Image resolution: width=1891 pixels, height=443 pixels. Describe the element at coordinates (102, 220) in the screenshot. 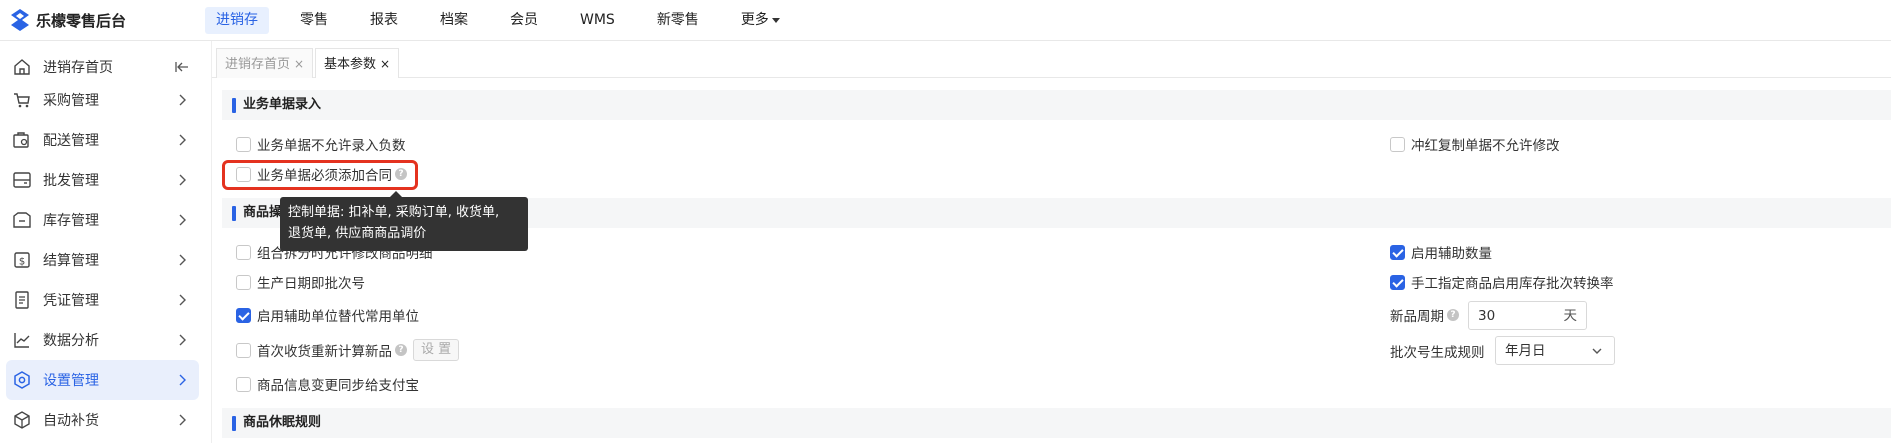

I see `sidebar-item-inventory: 库存管理` at that location.